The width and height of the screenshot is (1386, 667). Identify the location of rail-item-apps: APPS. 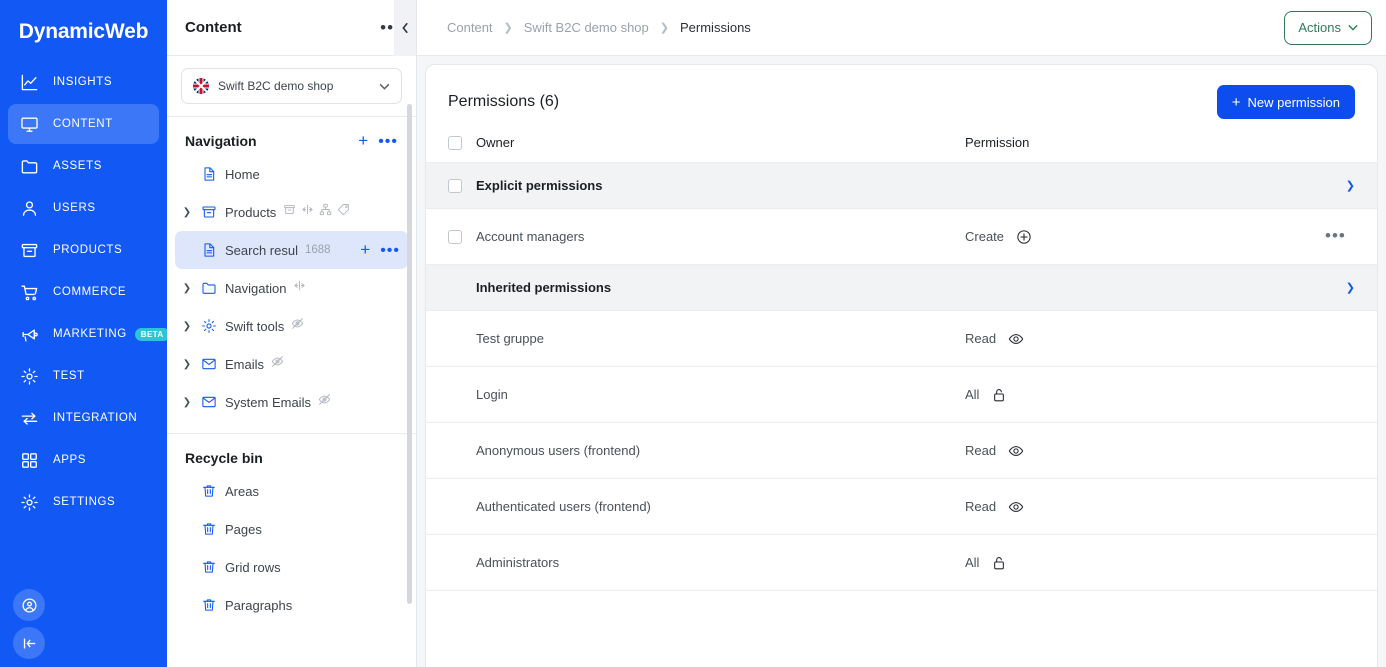
(83, 460).